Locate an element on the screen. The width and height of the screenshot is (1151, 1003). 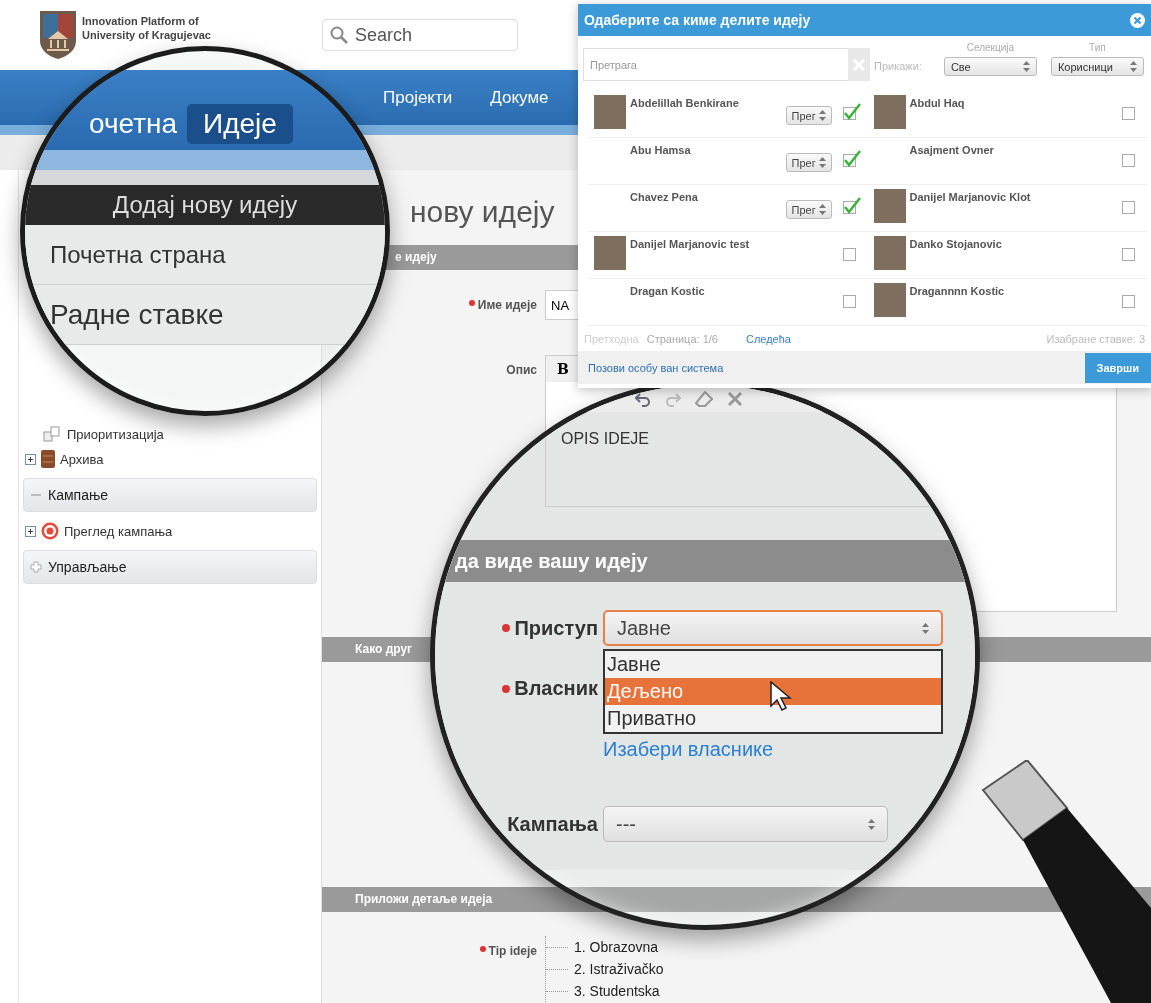
type-select: Корисници is located at coordinates (1097, 66).